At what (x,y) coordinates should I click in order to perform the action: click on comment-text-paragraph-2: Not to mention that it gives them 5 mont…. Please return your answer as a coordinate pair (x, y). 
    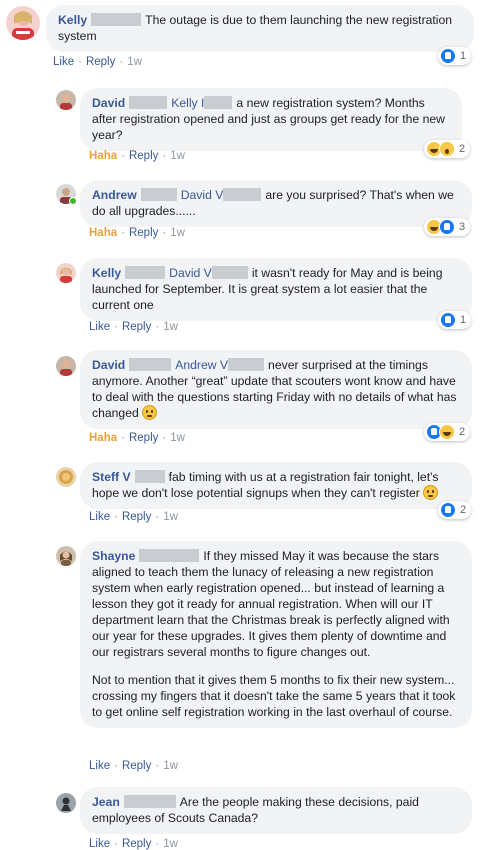
    Looking at the image, I should click on (274, 696).